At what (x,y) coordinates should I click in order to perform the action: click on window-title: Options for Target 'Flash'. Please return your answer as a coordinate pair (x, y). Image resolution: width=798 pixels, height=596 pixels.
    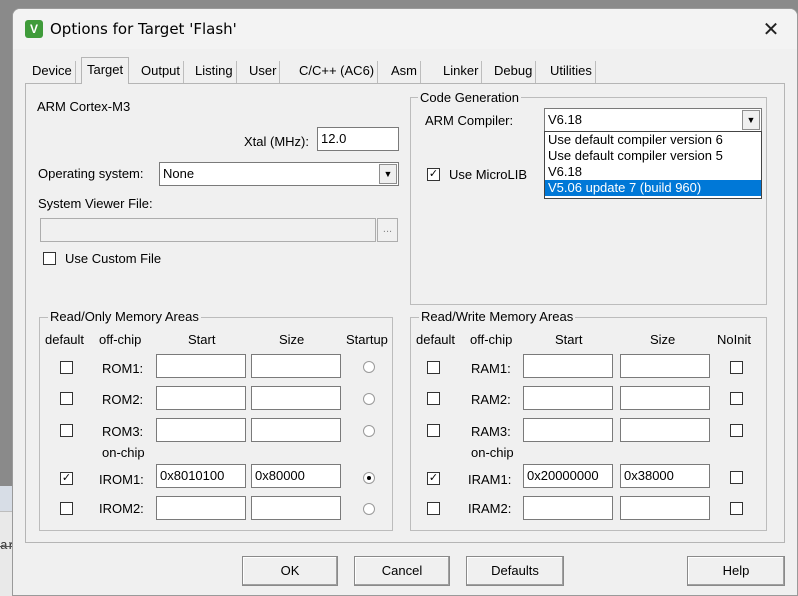
    Looking at the image, I should click on (143, 29).